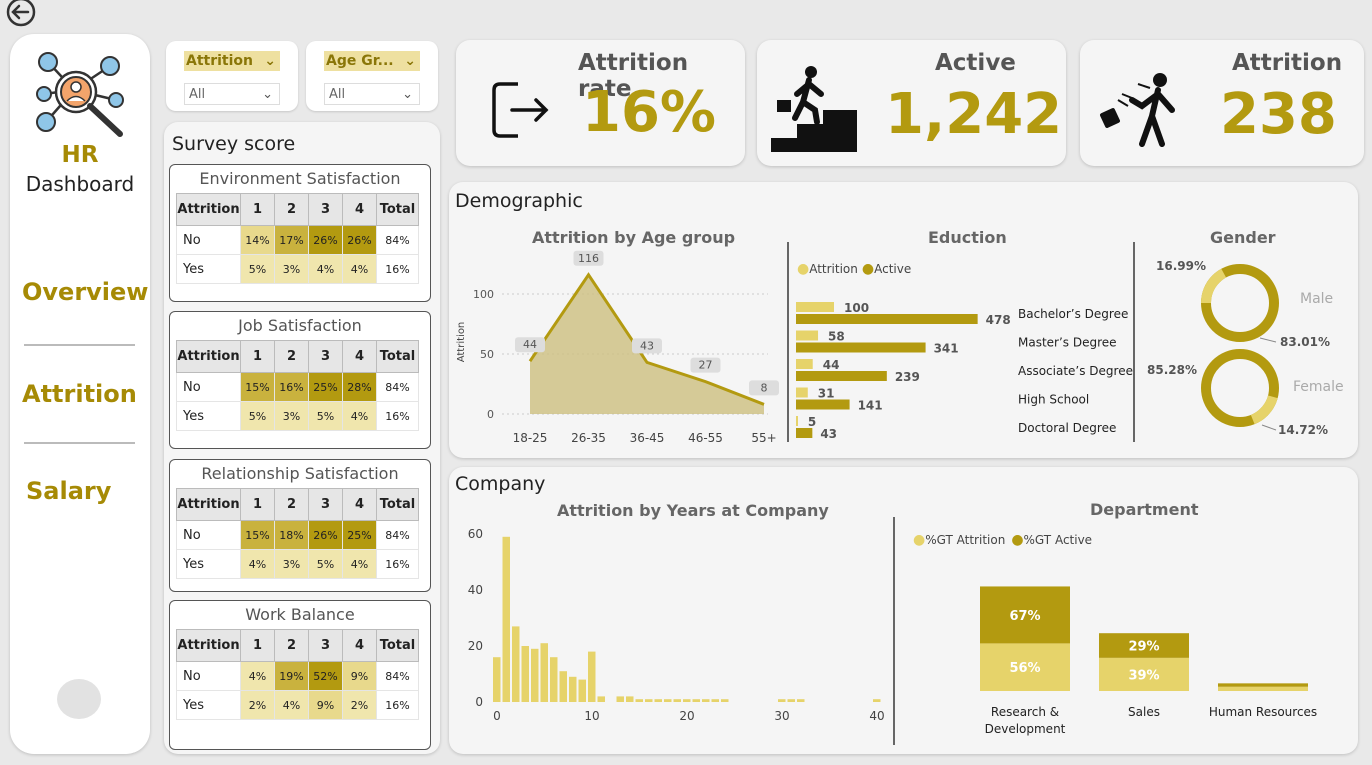 The height and width of the screenshot is (765, 1372). Describe the element at coordinates (1067, 428) in the screenshot. I see `category-label: Doctoral Degree` at that location.